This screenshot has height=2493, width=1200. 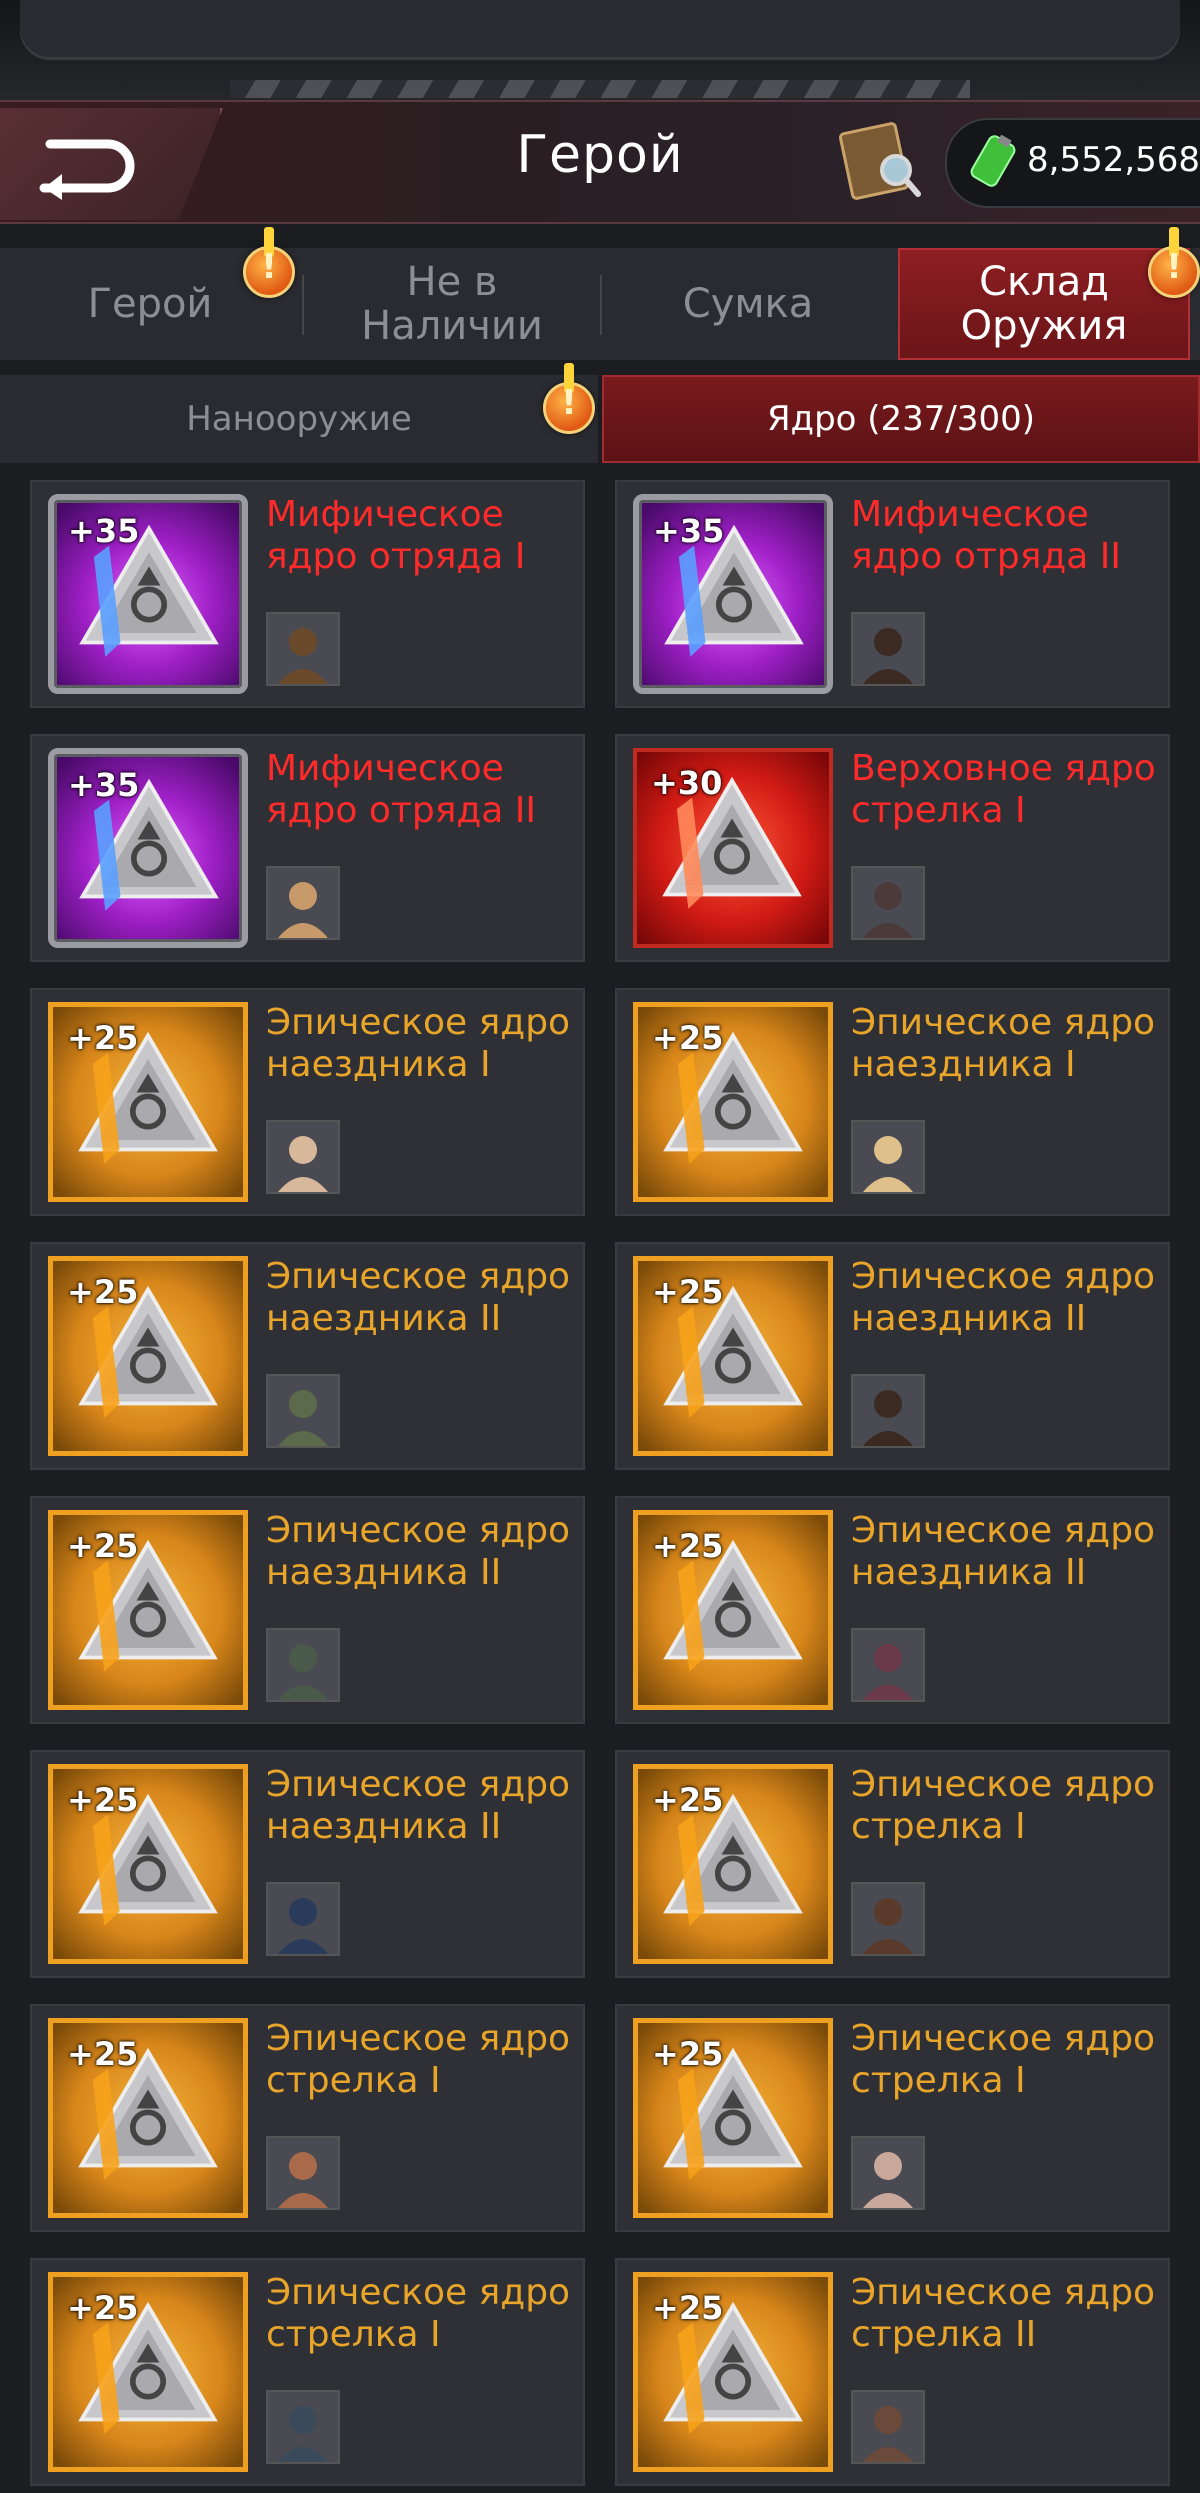 What do you see at coordinates (733, 848) in the screenshot?
I see `core-item-icon: +30` at bounding box center [733, 848].